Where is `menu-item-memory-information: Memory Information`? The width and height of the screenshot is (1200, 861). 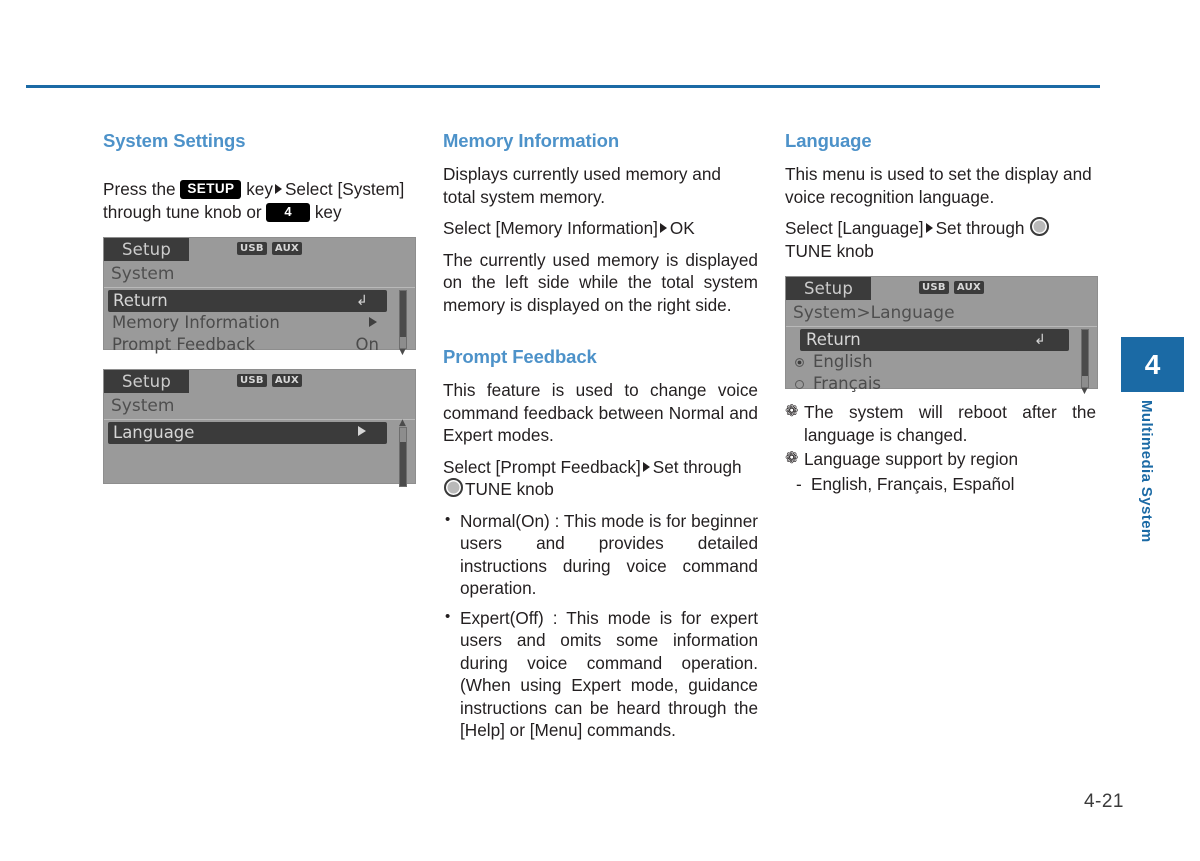
menu-item-memory-information: Memory Information is located at coordinates (259, 323).